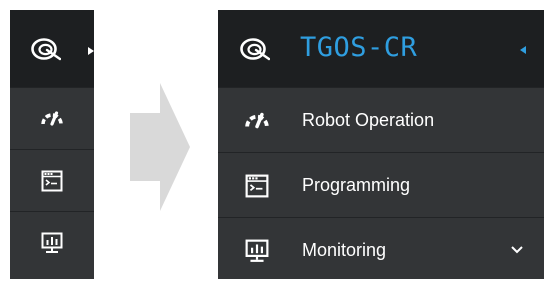 The height and width of the screenshot is (282, 544). I want to click on sidebar-item-programming: Programming, so click(381, 184).